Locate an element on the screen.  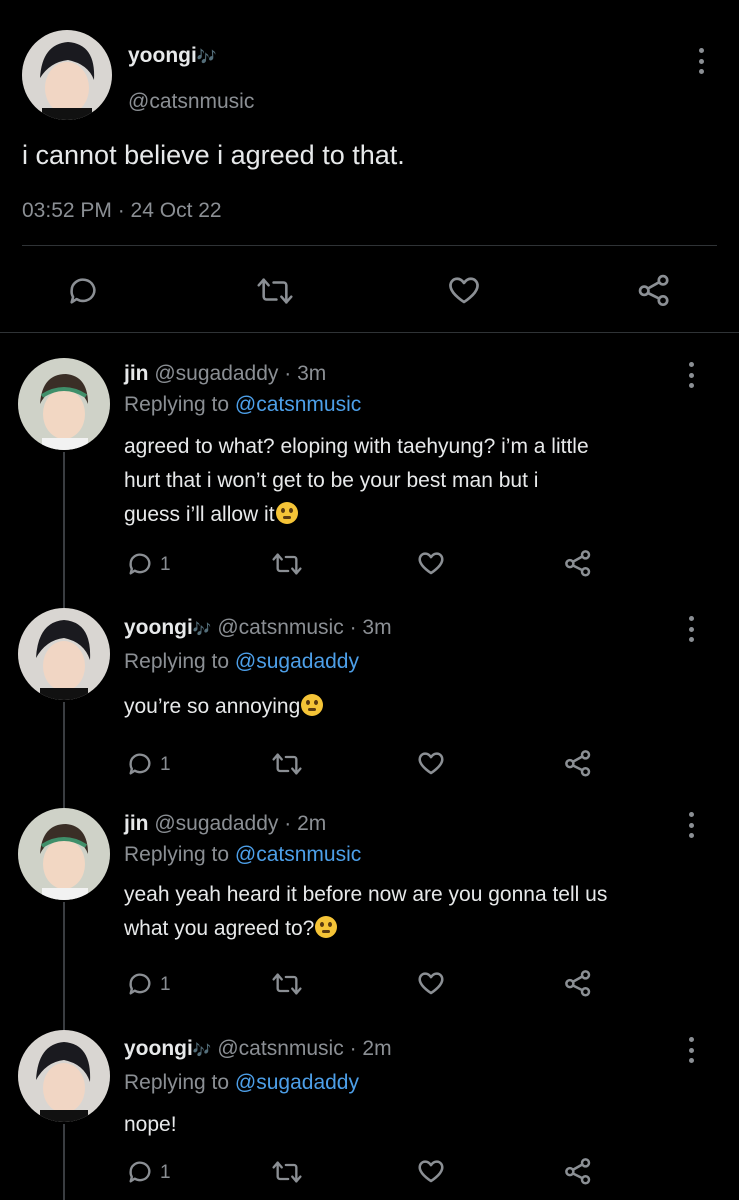
reply-text: you’re so annoying is located at coordinates (224, 707).